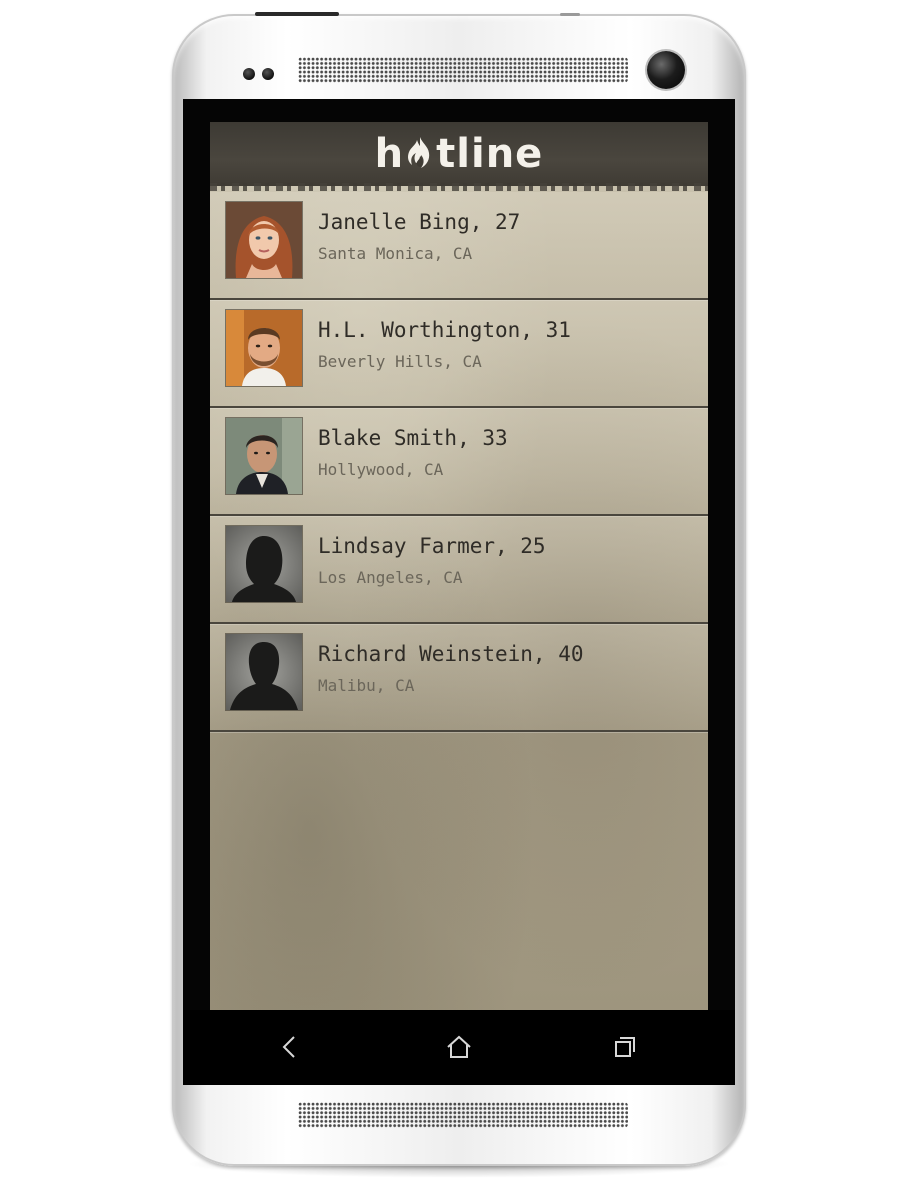 Image resolution: width=918 pixels, height=1188 pixels. I want to click on logo-text-left: h, so click(389, 154).